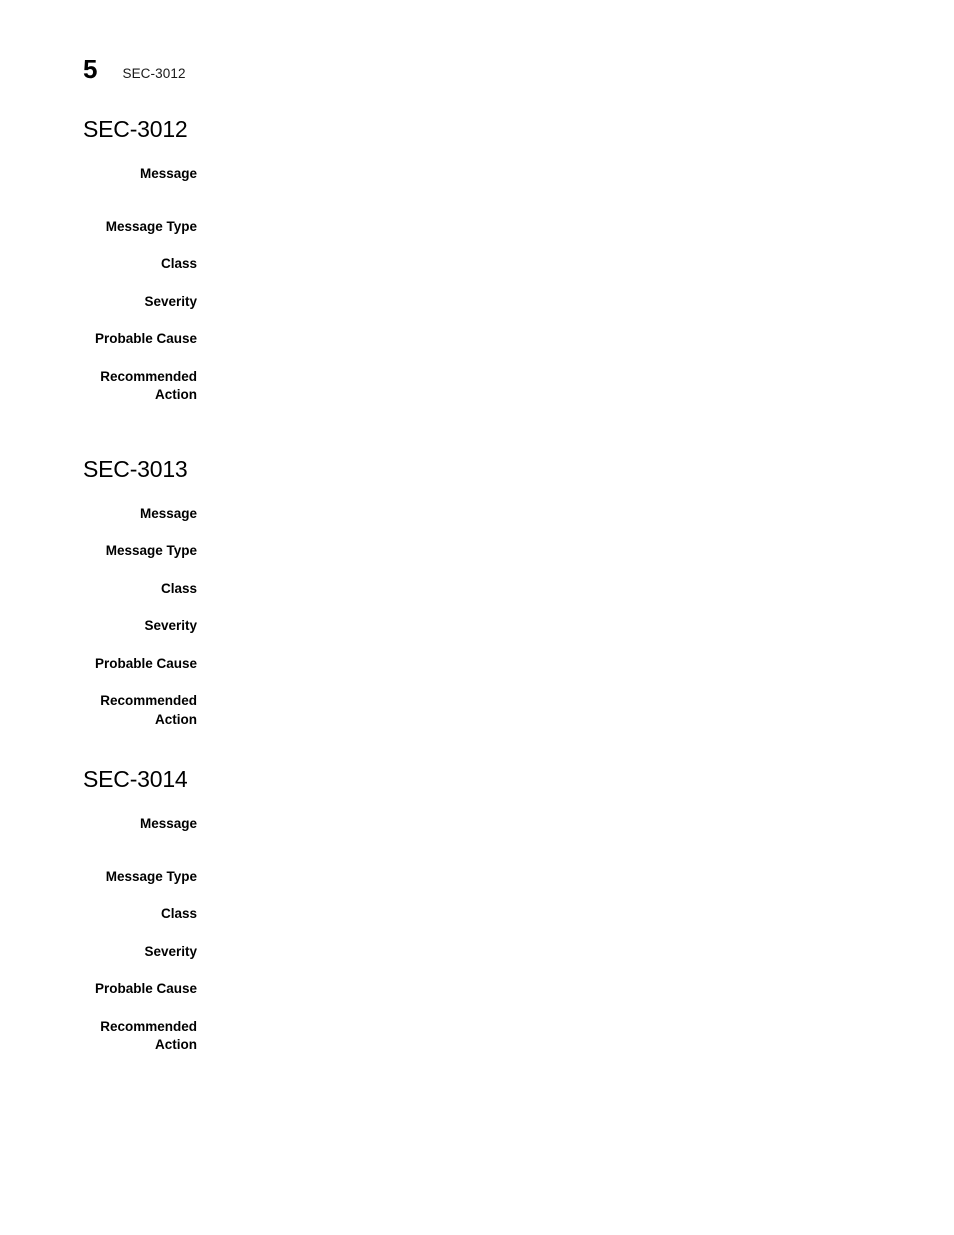 The width and height of the screenshot is (954, 1235). What do you see at coordinates (135, 468) in the screenshot?
I see `section-heading: SEC-3013` at bounding box center [135, 468].